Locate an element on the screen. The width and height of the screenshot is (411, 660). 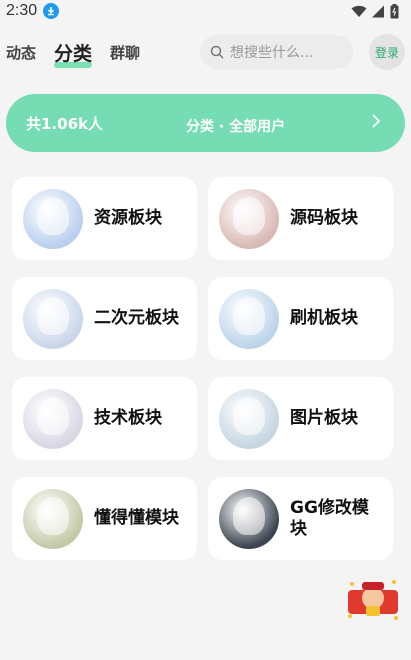
tab-category: 分类 is located at coordinates (73, 53).